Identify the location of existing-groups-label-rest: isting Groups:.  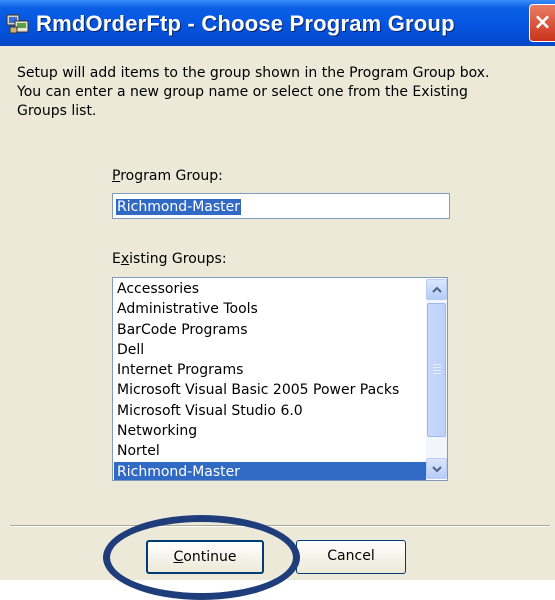
(178, 259).